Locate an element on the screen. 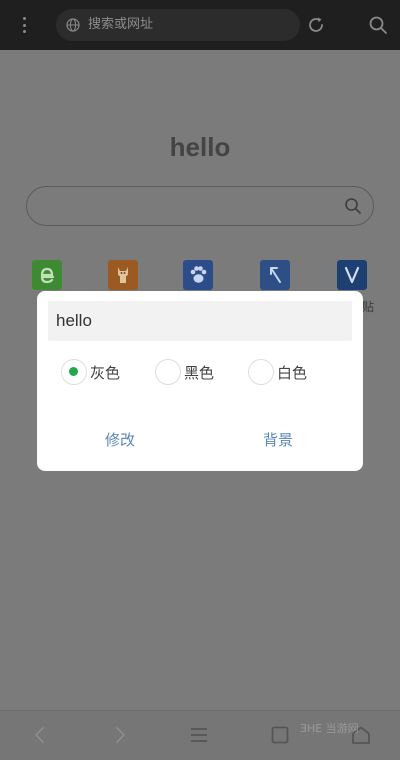 This screenshot has width=400, height=760. radio-white: 白色 is located at coordinates (277, 372).